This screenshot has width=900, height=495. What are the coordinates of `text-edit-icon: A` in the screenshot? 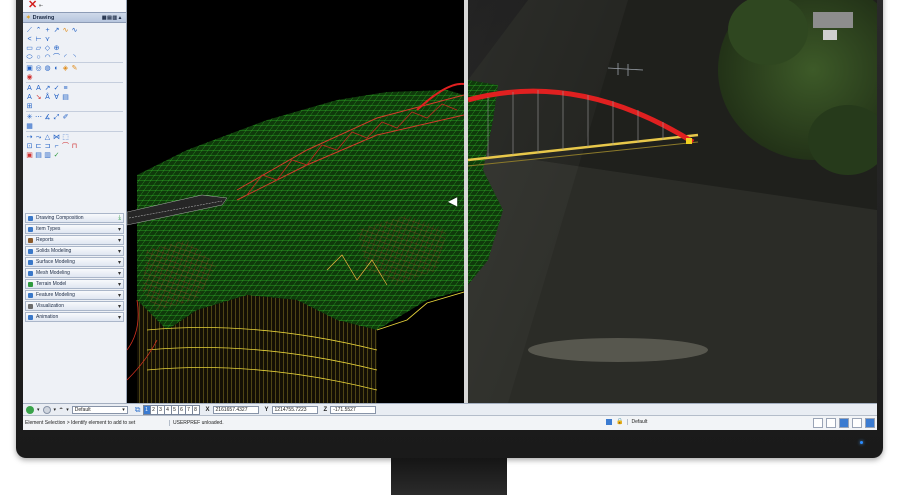 It's located at (38, 88).